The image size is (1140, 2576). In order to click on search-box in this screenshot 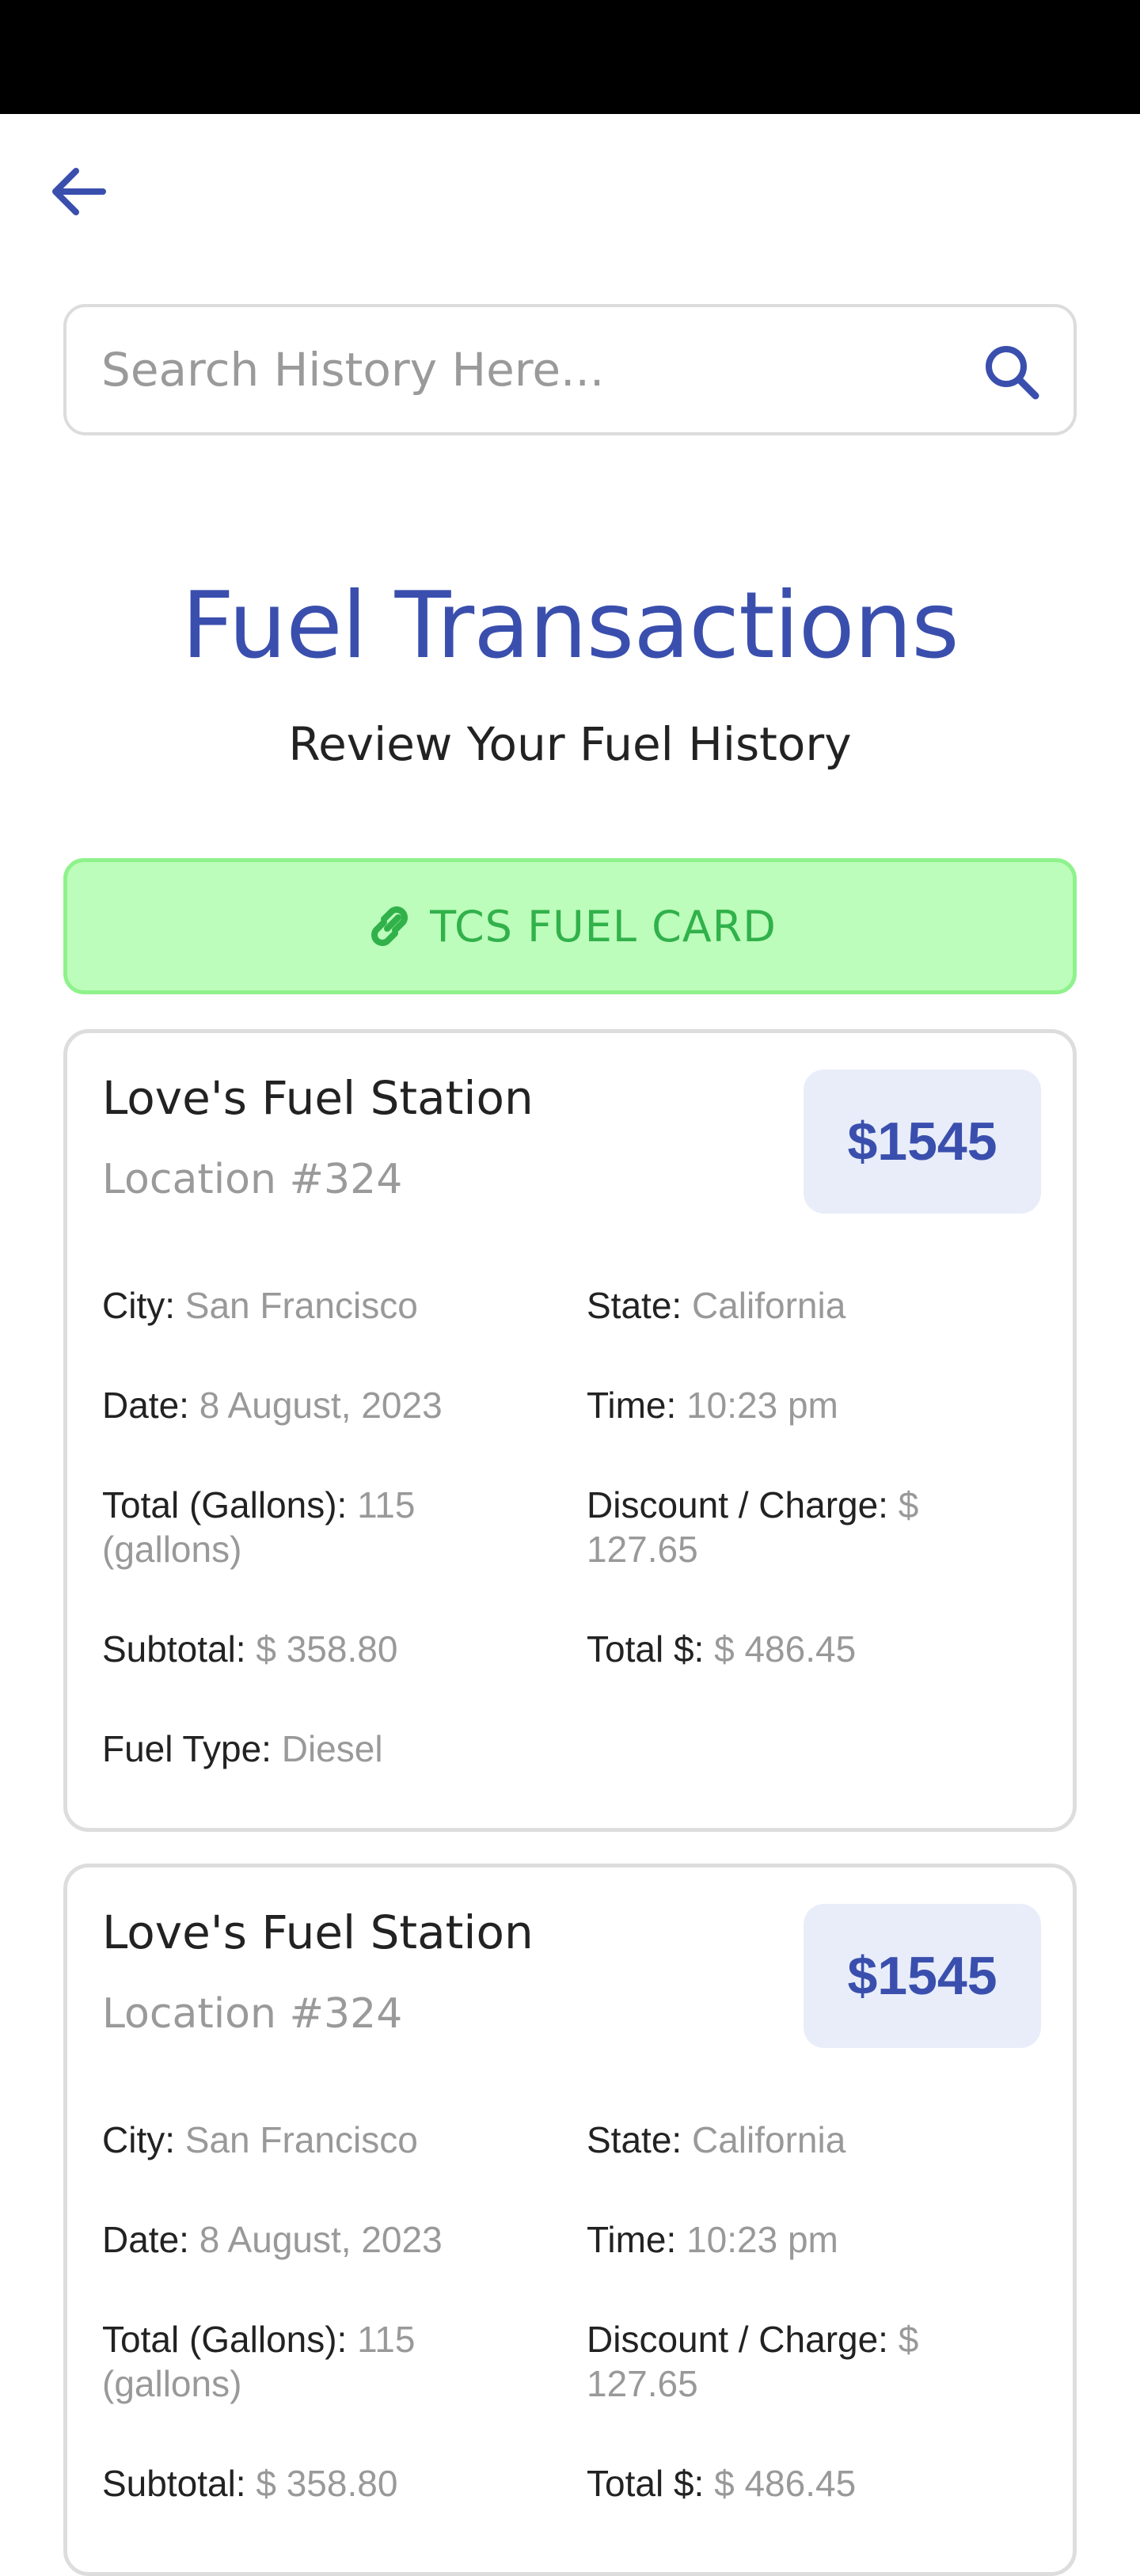, I will do `click(570, 369)`.